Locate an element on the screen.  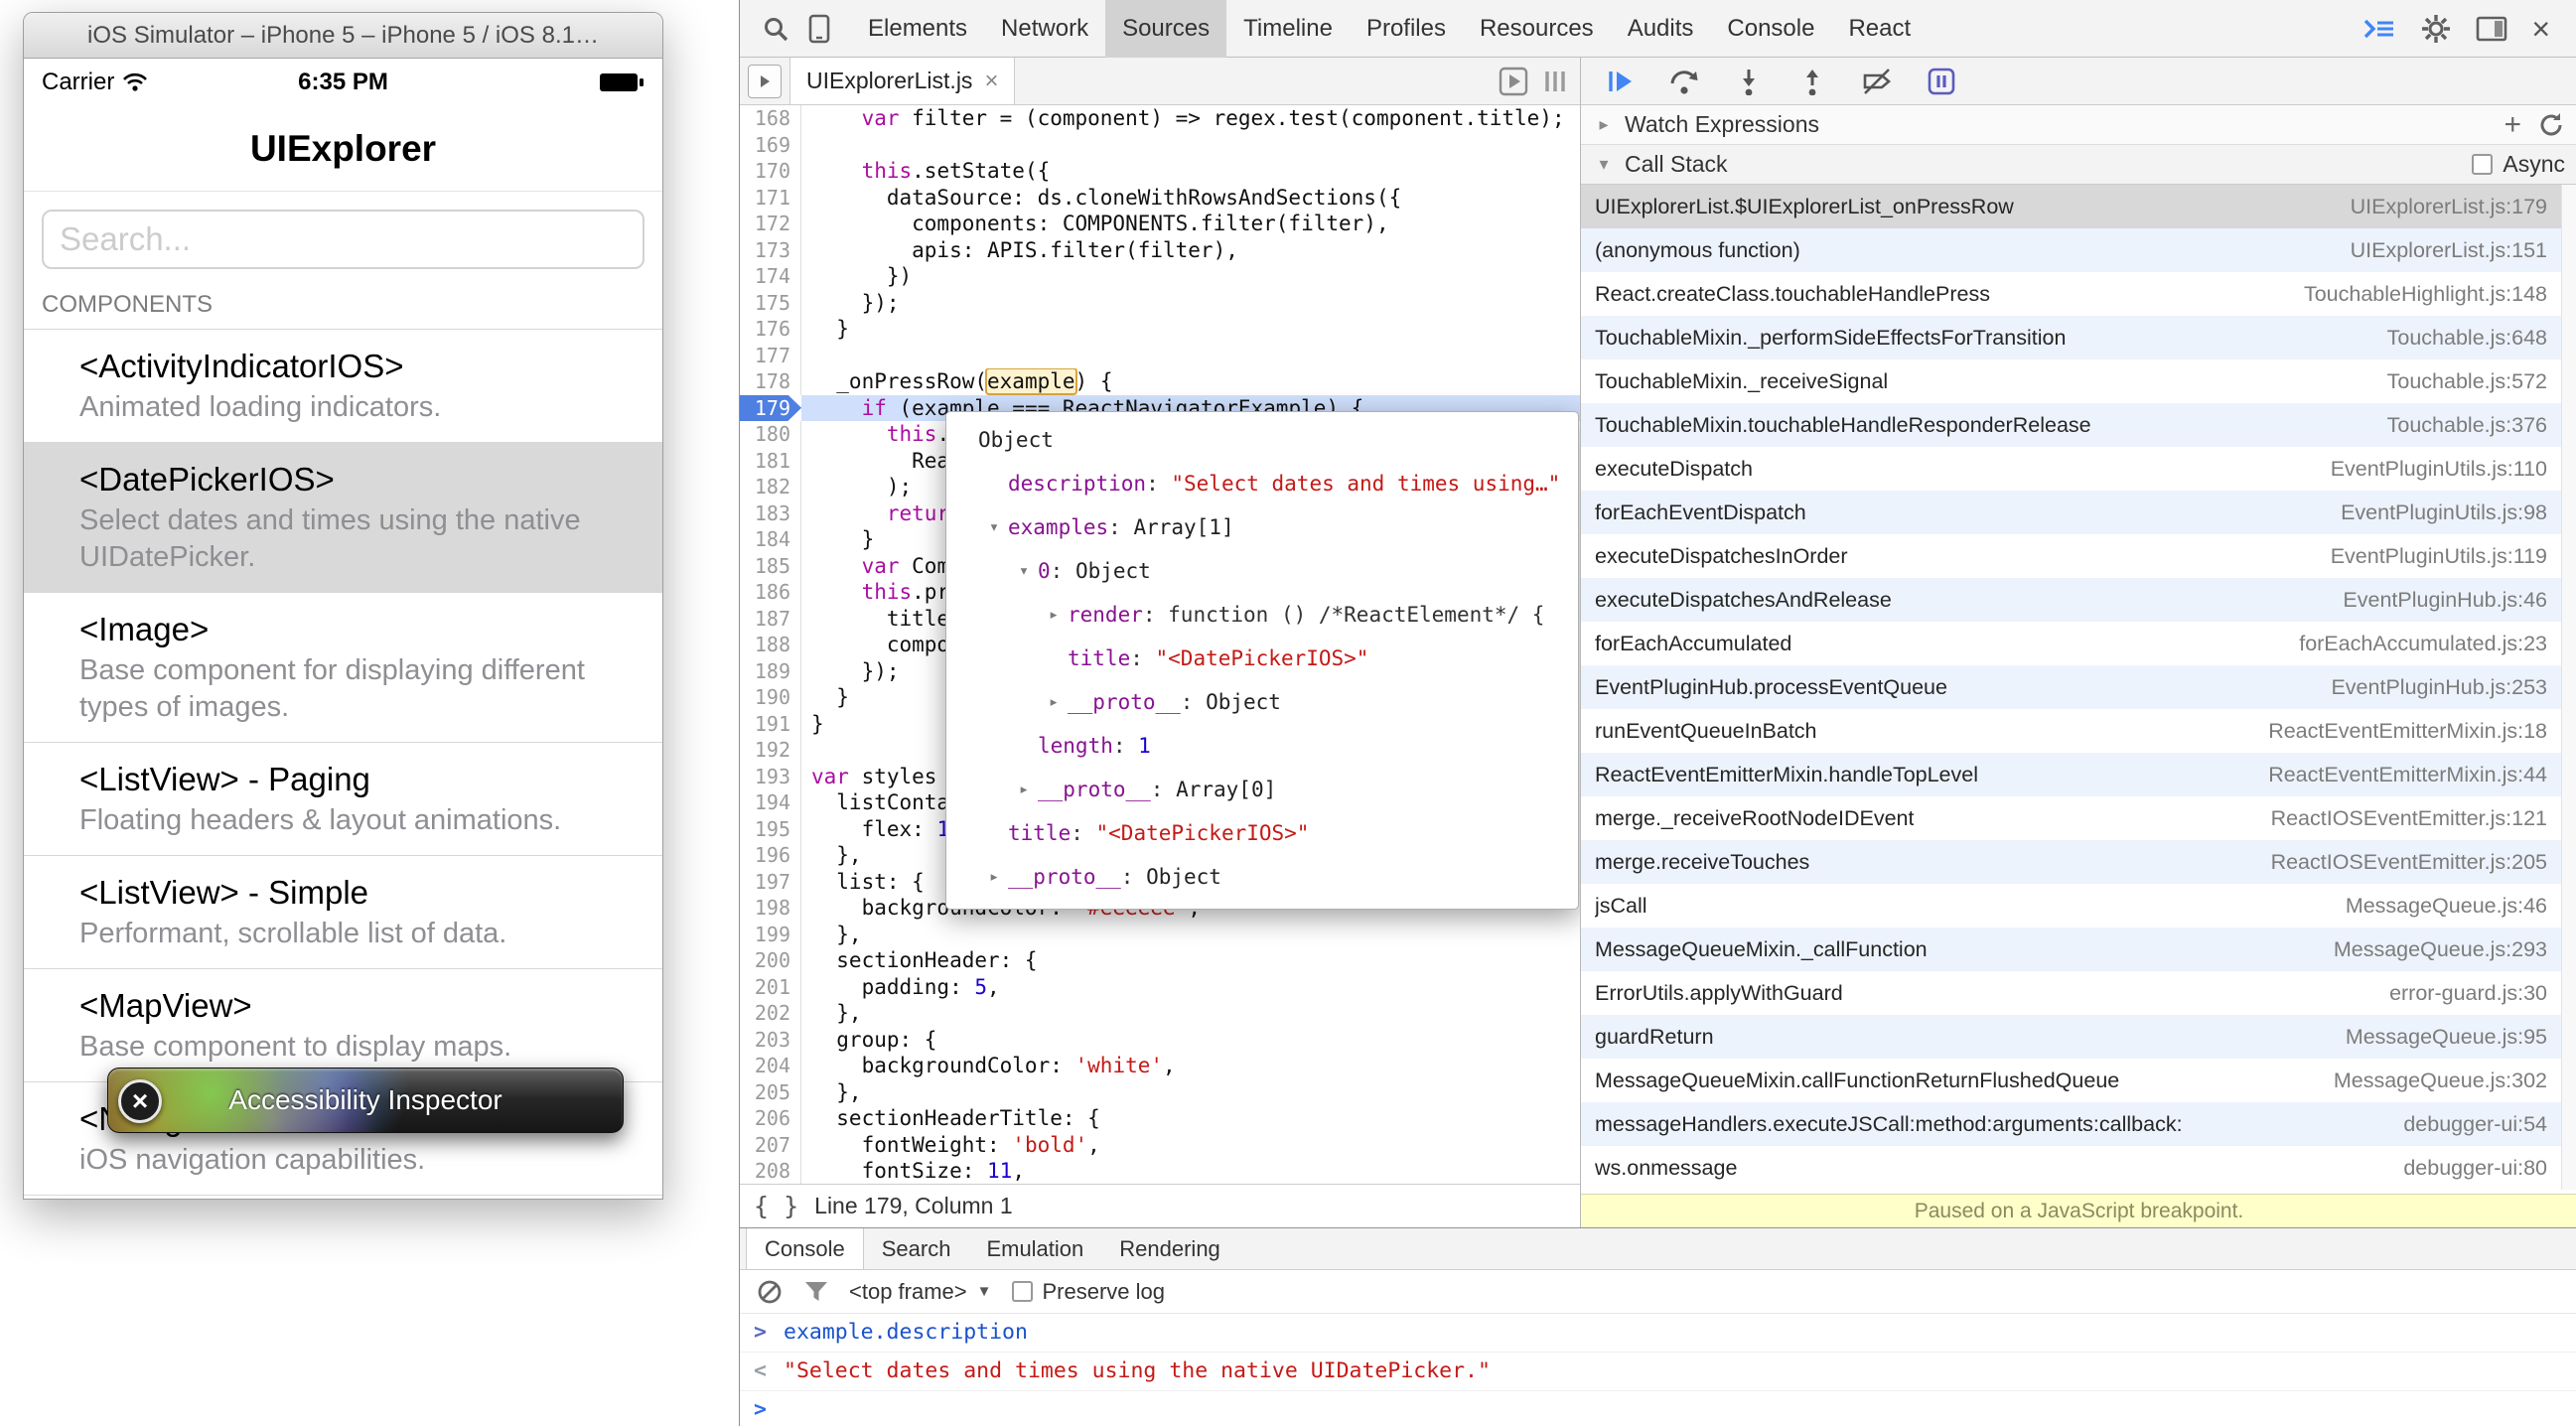
popup-property-row: Object is located at coordinates (1262, 440).